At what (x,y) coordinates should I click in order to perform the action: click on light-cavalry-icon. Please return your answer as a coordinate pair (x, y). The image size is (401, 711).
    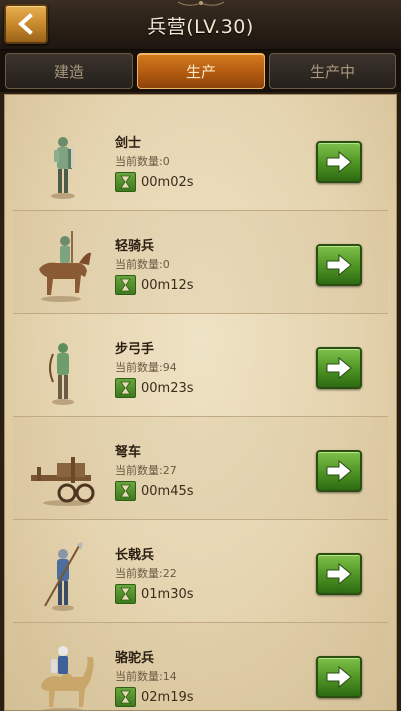
    Looking at the image, I should click on (65, 266).